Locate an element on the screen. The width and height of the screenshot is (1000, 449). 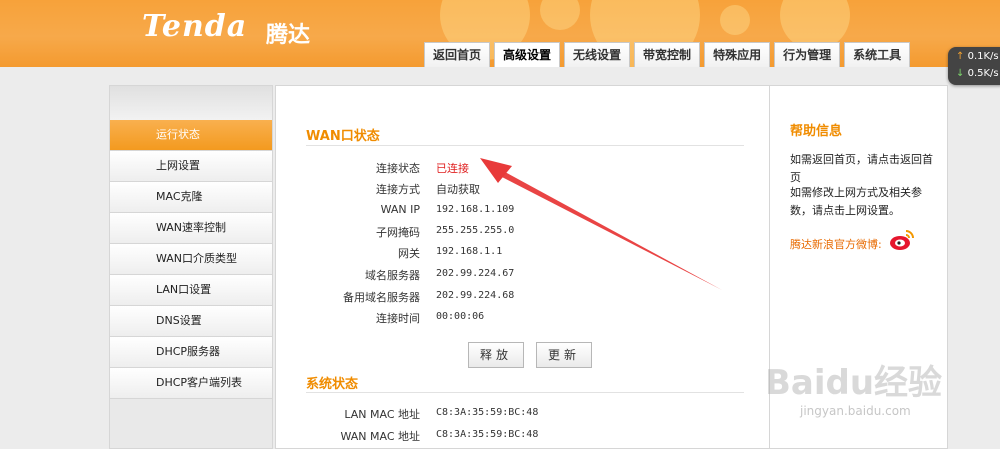
sidebar-item-lan-setup: LAN口设置 is located at coordinates (191, 290).